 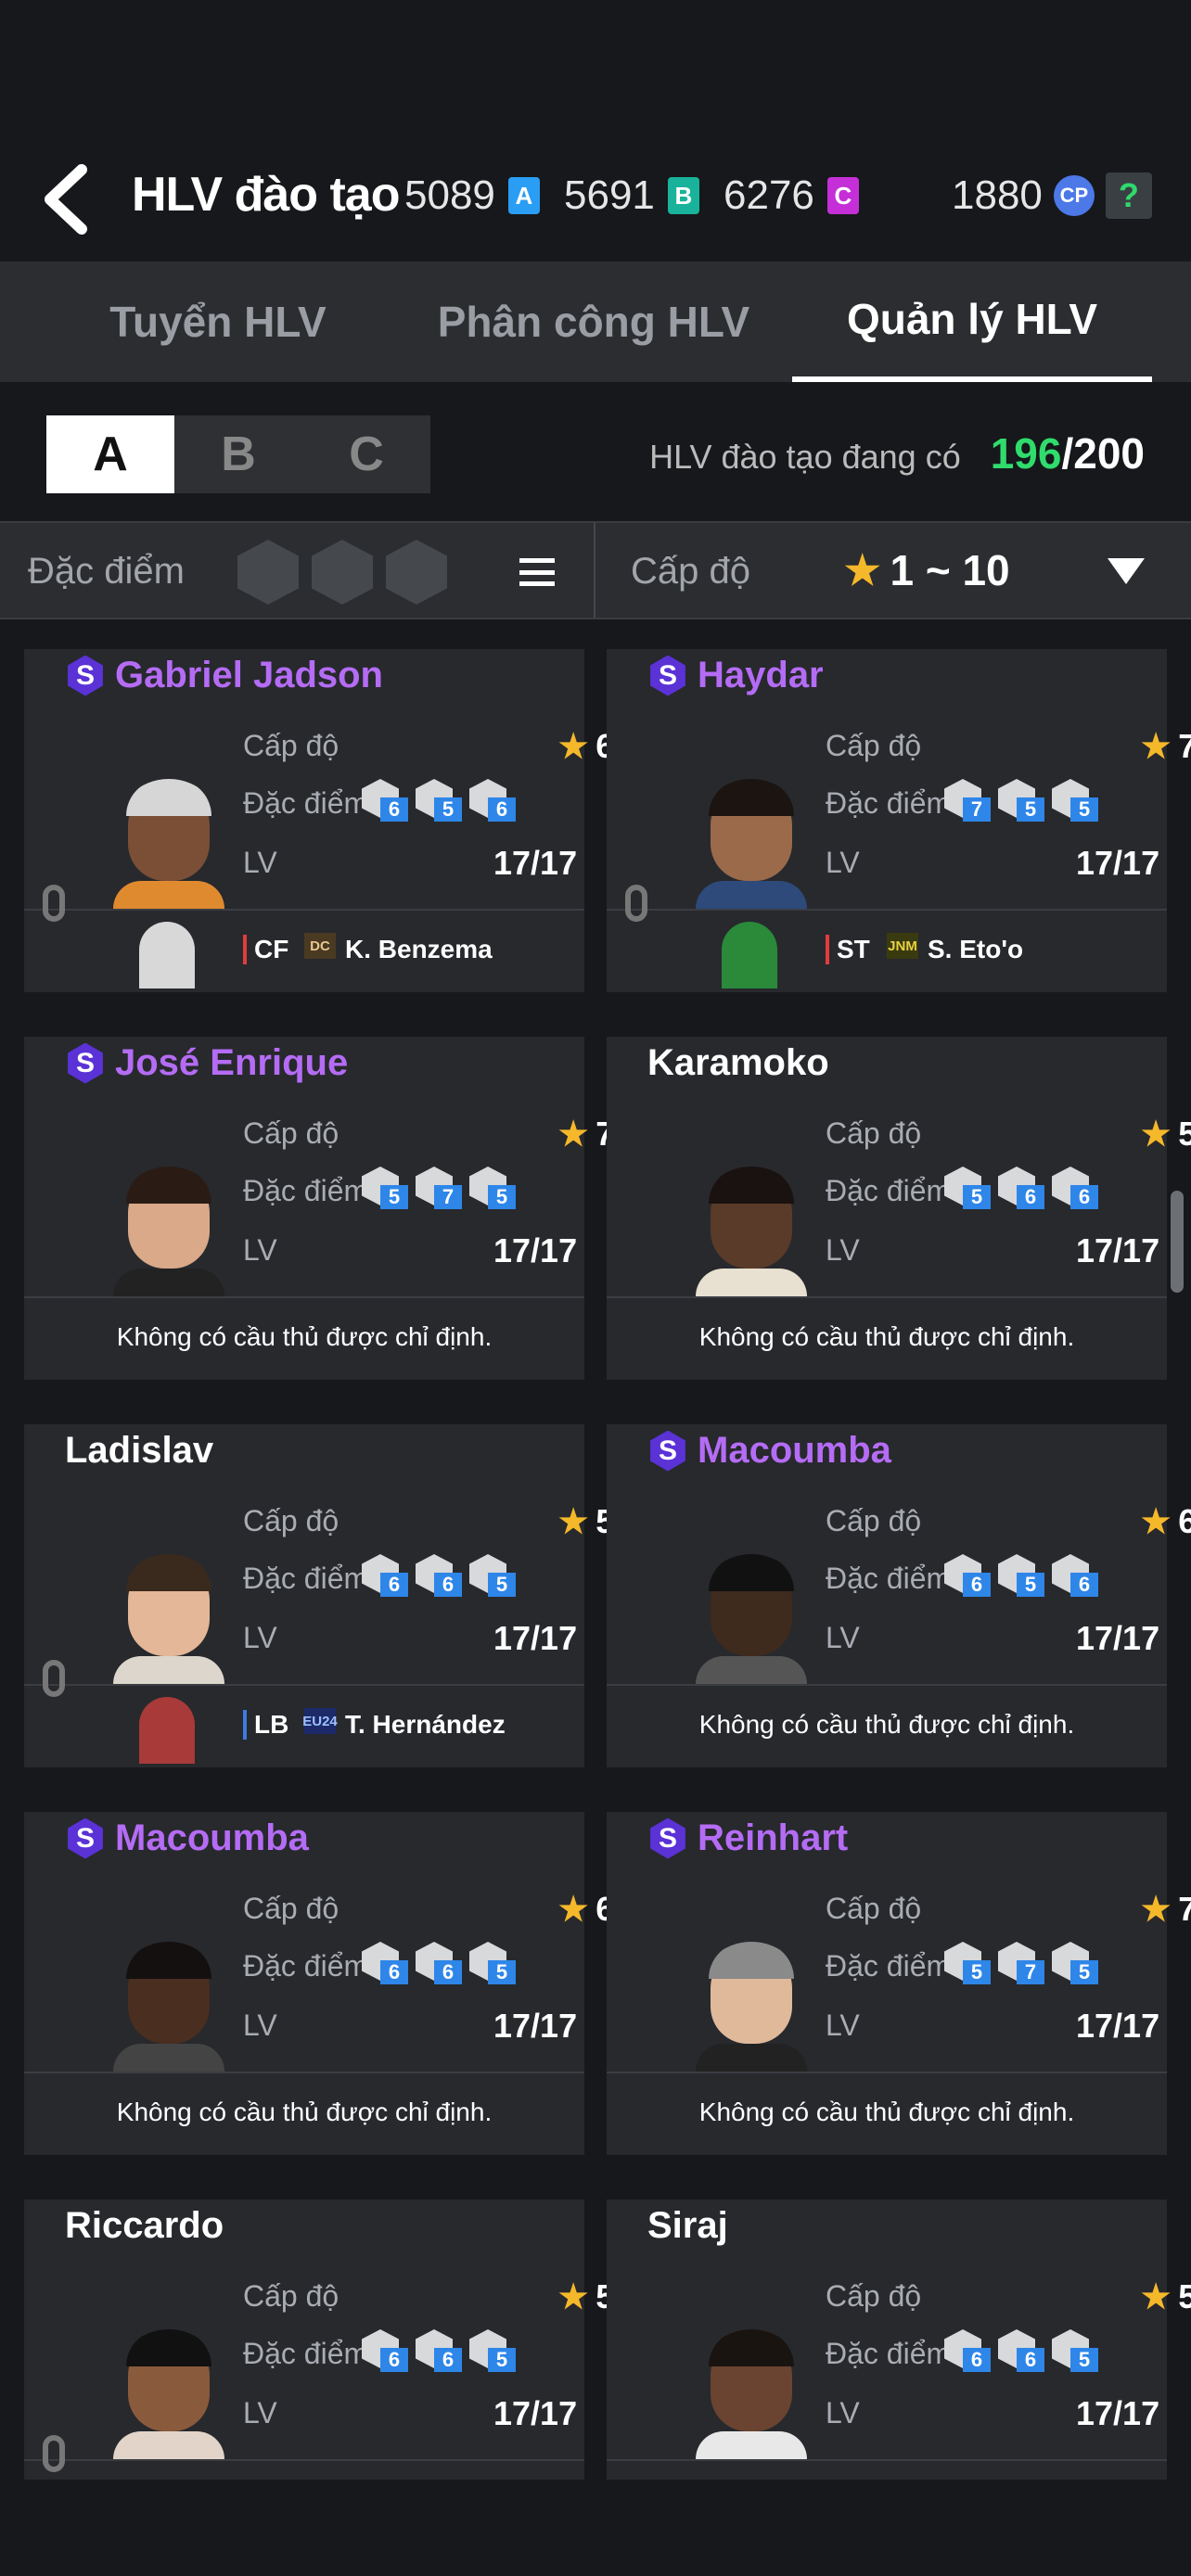 I want to click on coach-name: Siraj, so click(x=688, y=2226).